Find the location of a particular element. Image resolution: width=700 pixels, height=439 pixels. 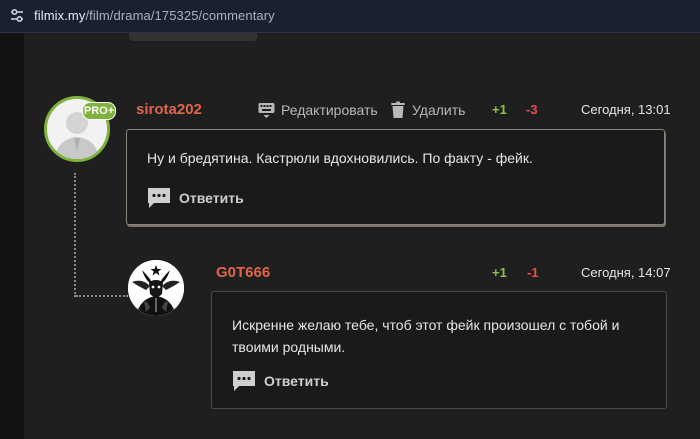

vote-down: -3 is located at coordinates (532, 109).